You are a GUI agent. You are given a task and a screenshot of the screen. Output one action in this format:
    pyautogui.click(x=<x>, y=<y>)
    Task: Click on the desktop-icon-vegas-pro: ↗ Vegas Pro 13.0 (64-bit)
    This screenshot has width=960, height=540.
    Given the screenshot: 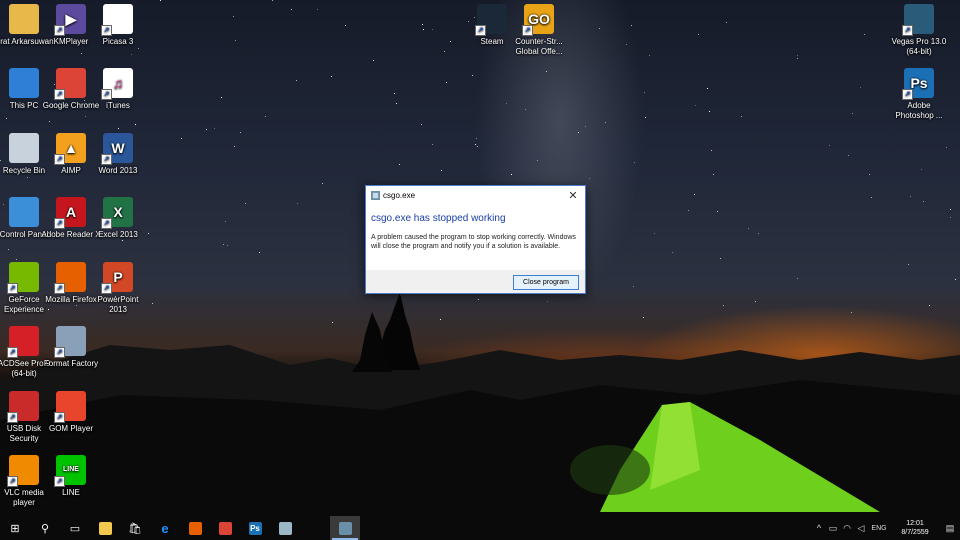 What is the action you would take?
    pyautogui.click(x=919, y=28)
    